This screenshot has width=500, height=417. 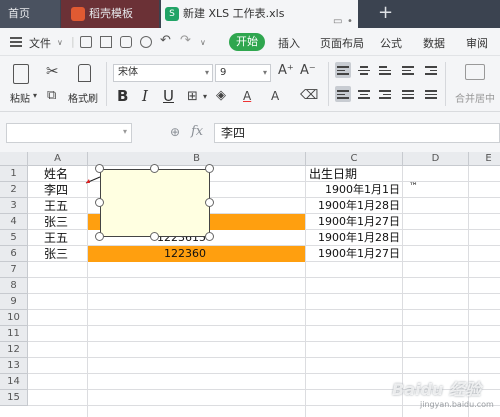 What do you see at coordinates (14, 334) in the screenshot?
I see `row-header-11: 11` at bounding box center [14, 334].